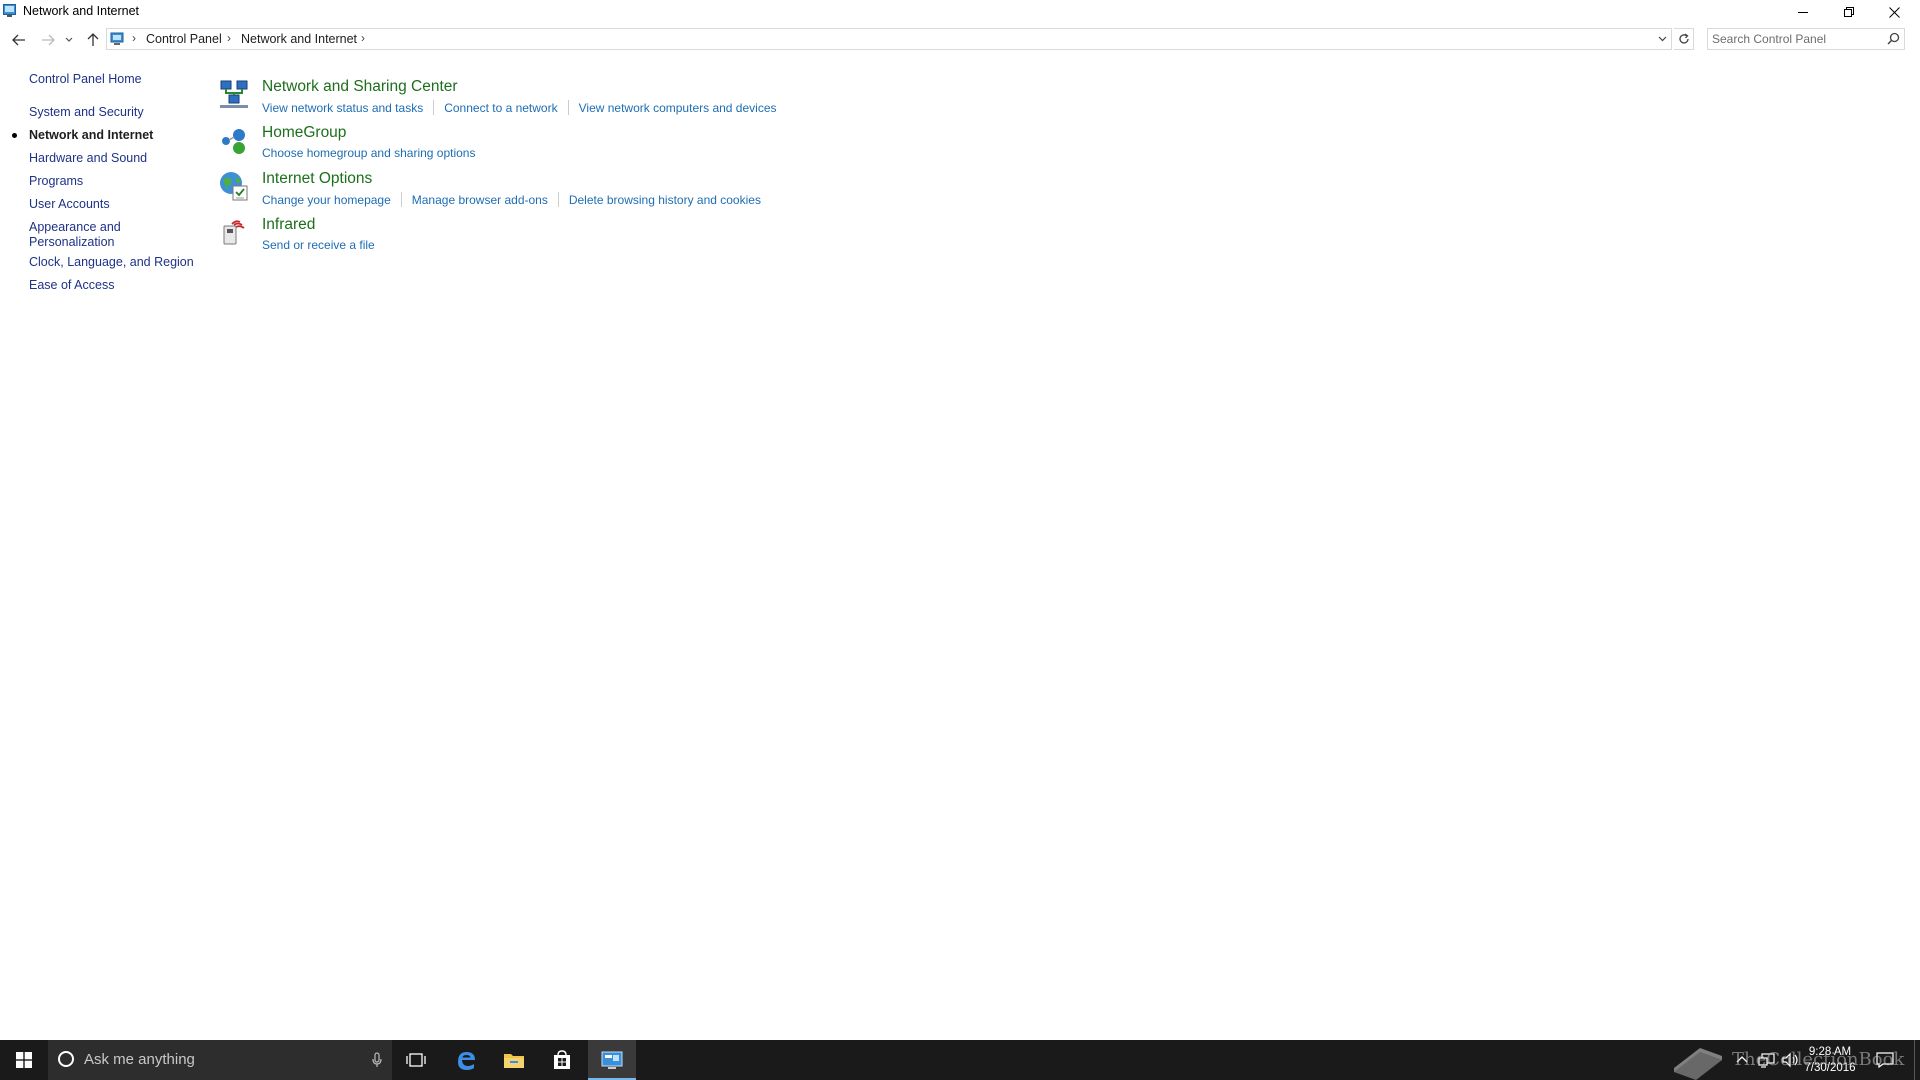  I want to click on task-view-button, so click(416, 1060).